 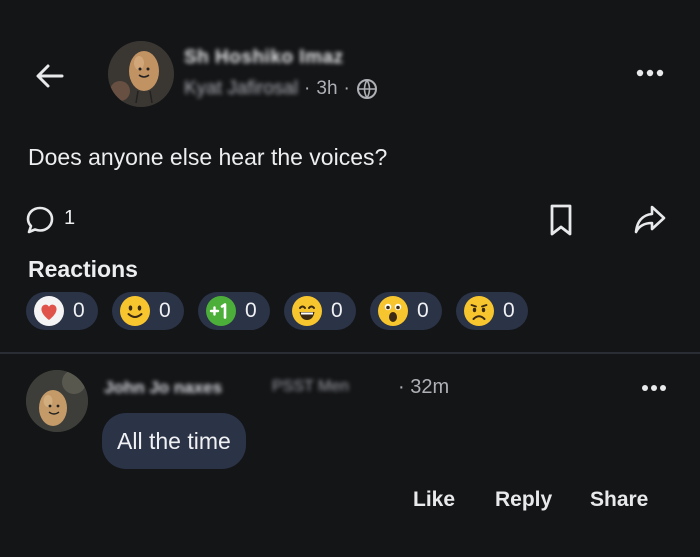 I want to click on post-meta: Kyat Jafirosal · 3h ·, so click(x=281, y=89).